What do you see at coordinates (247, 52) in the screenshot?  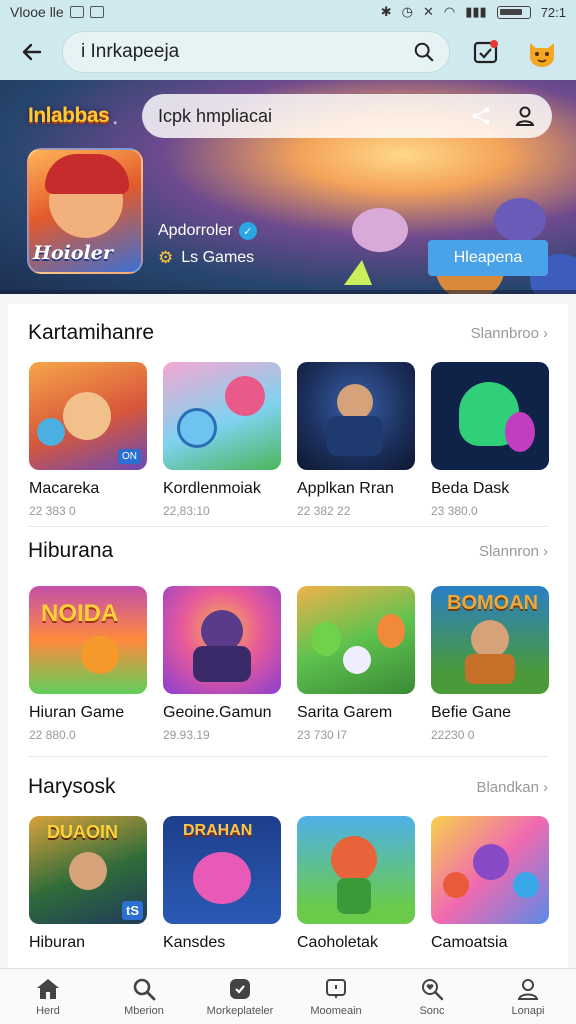 I see `search-input: i Inrkapeeja` at bounding box center [247, 52].